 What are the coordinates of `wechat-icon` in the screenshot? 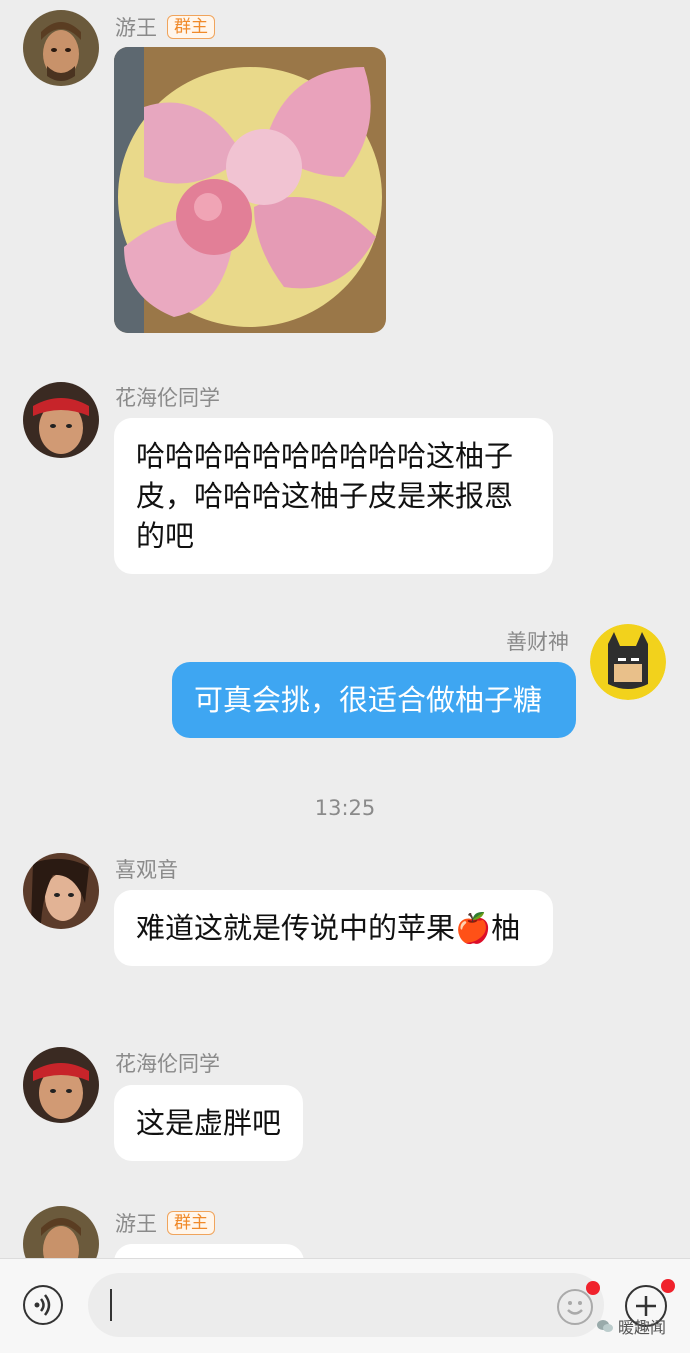 It's located at (605, 1326).